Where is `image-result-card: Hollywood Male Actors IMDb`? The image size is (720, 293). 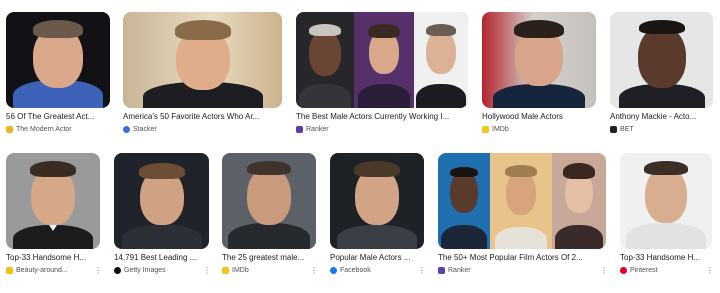 image-result-card: Hollywood Male Actors IMDb is located at coordinates (539, 73).